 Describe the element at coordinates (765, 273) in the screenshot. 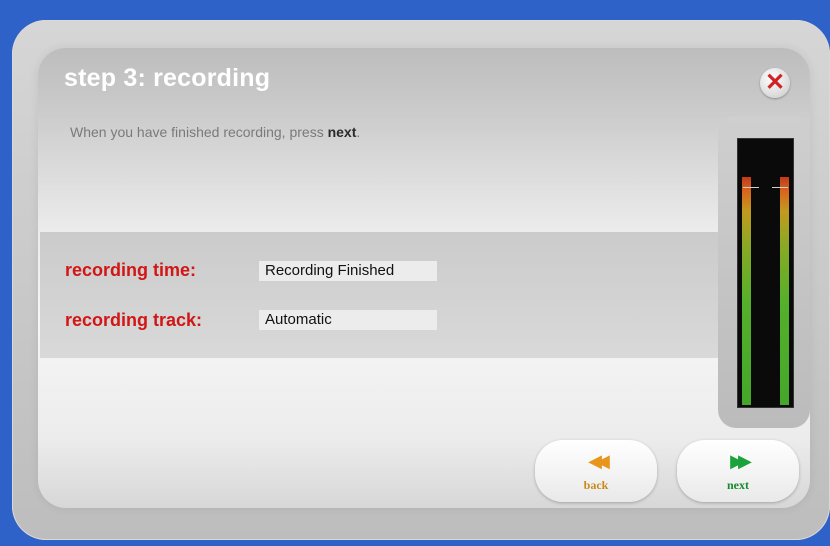

I see `level-meter` at that location.